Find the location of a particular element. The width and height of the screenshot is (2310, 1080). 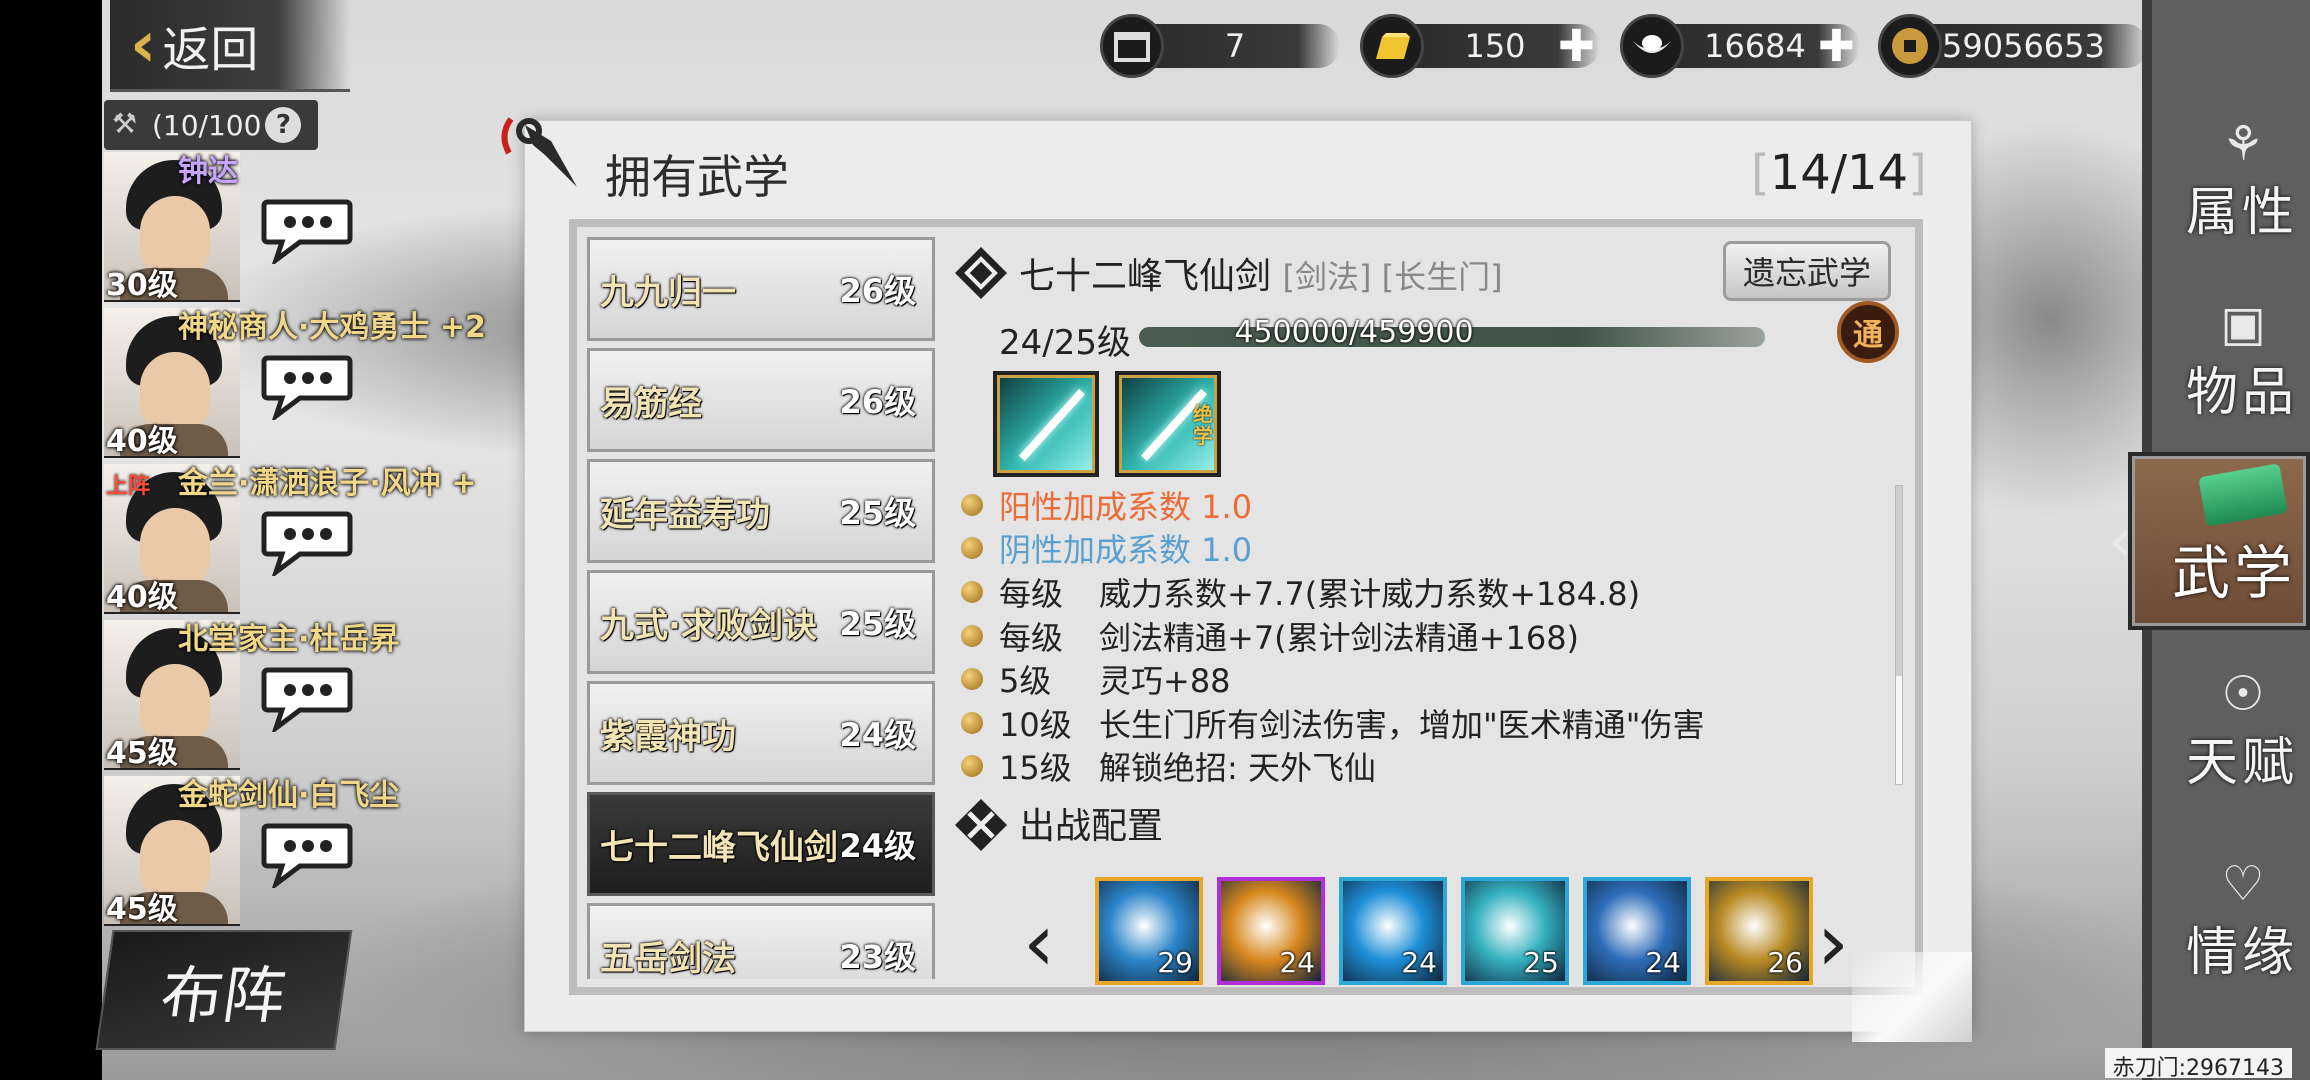

currency-chest-value: 7 is located at coordinates (1235, 46).